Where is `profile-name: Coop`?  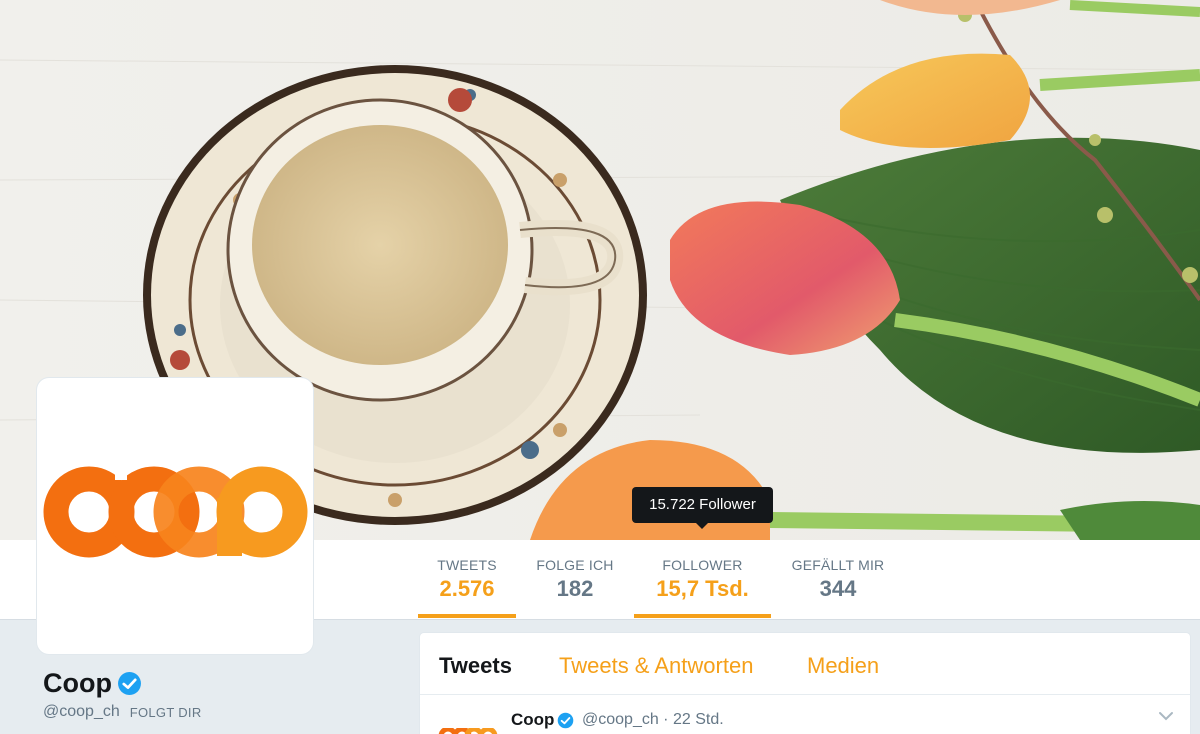 profile-name: Coop is located at coordinates (77, 683).